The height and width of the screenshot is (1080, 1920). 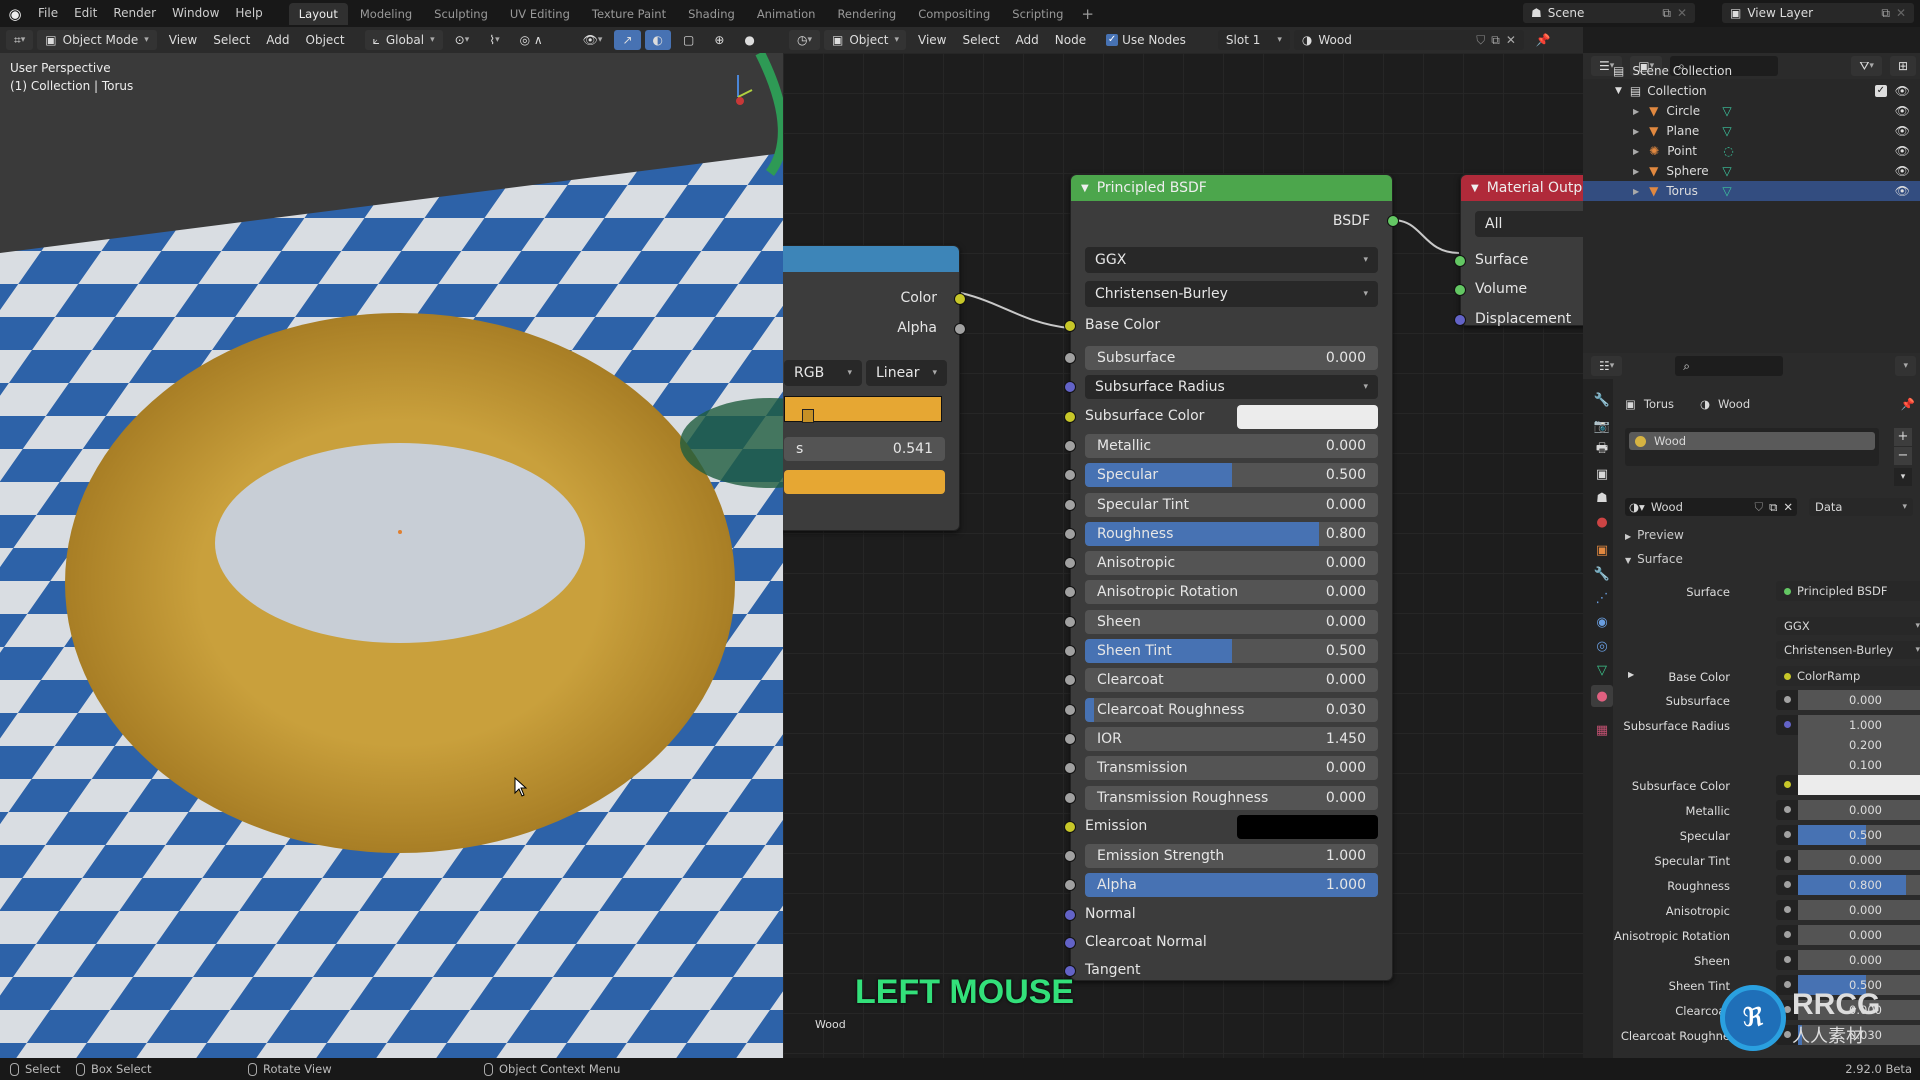 I want to click on roughness-socket, so click(x=1070, y=533).